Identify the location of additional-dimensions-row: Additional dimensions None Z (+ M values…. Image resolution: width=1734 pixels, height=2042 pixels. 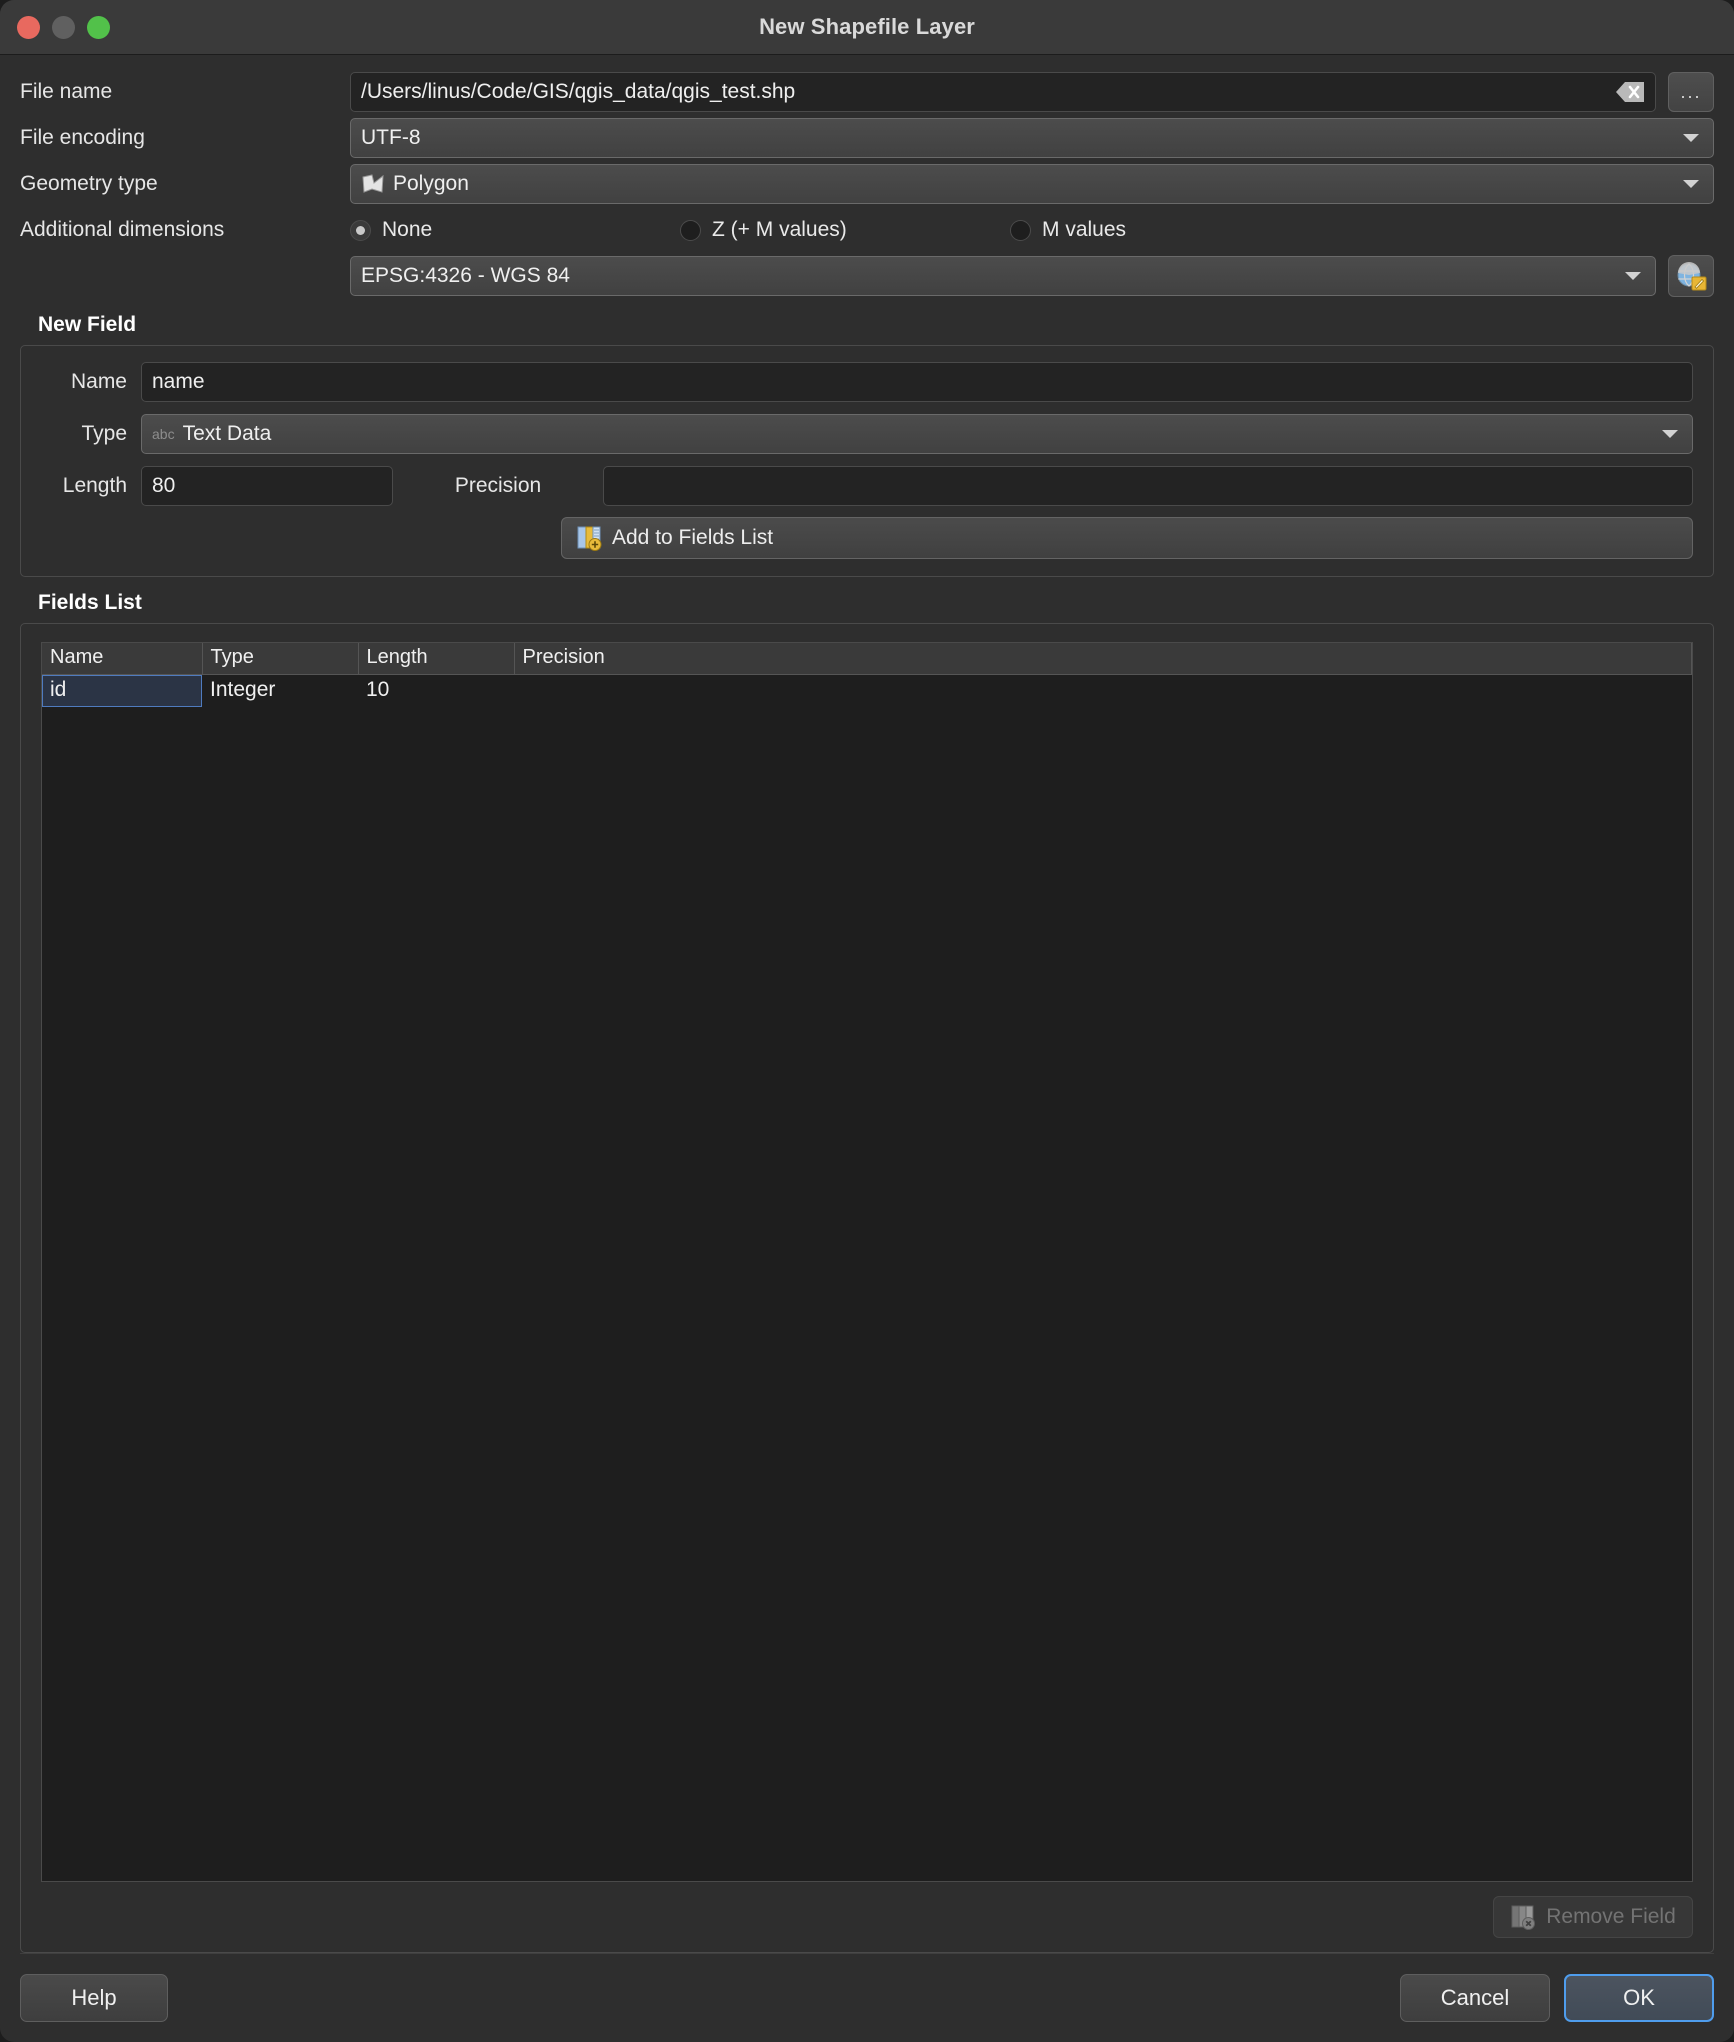
(867, 230).